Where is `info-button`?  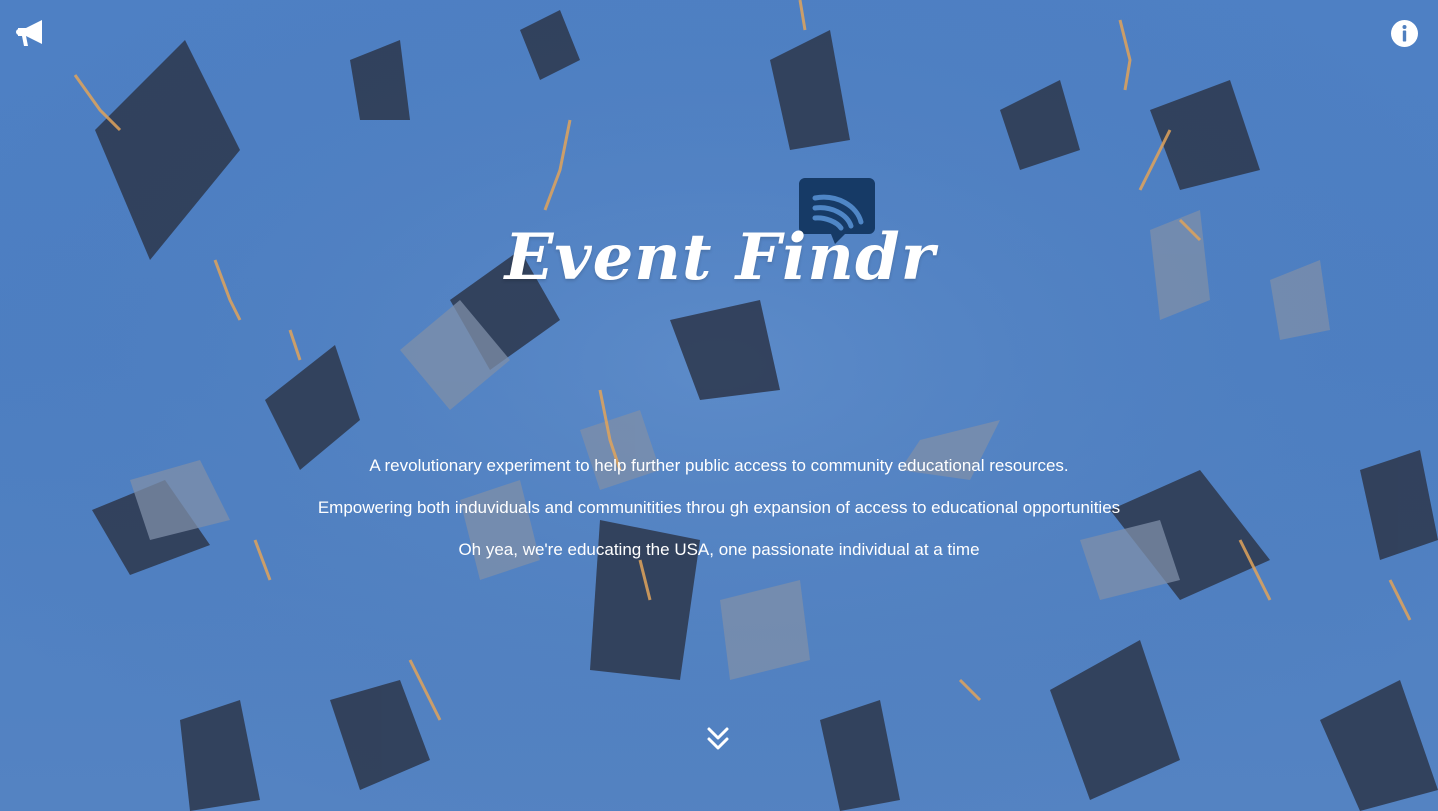 info-button is located at coordinates (1404, 33).